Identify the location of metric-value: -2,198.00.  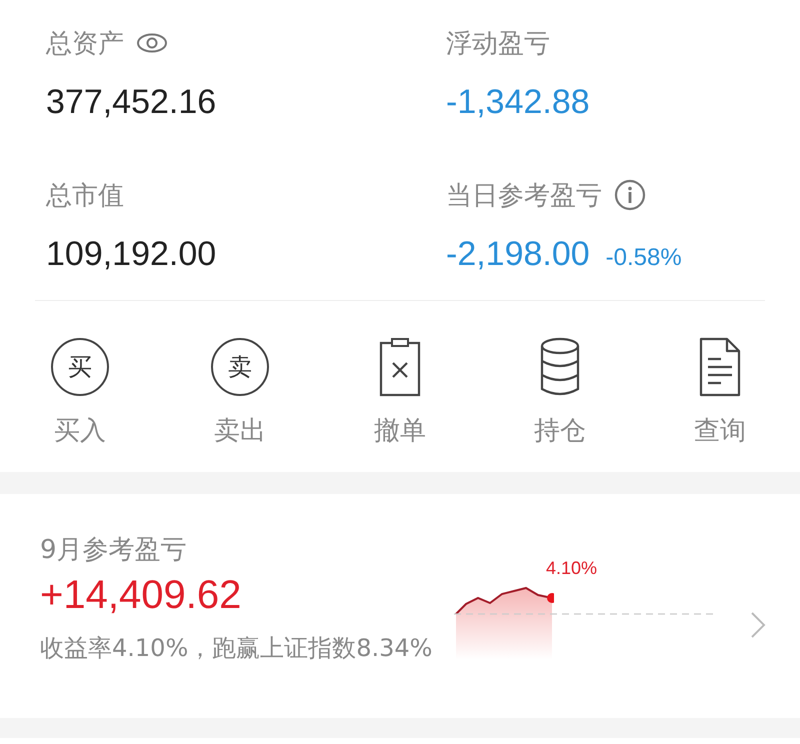
(518, 254).